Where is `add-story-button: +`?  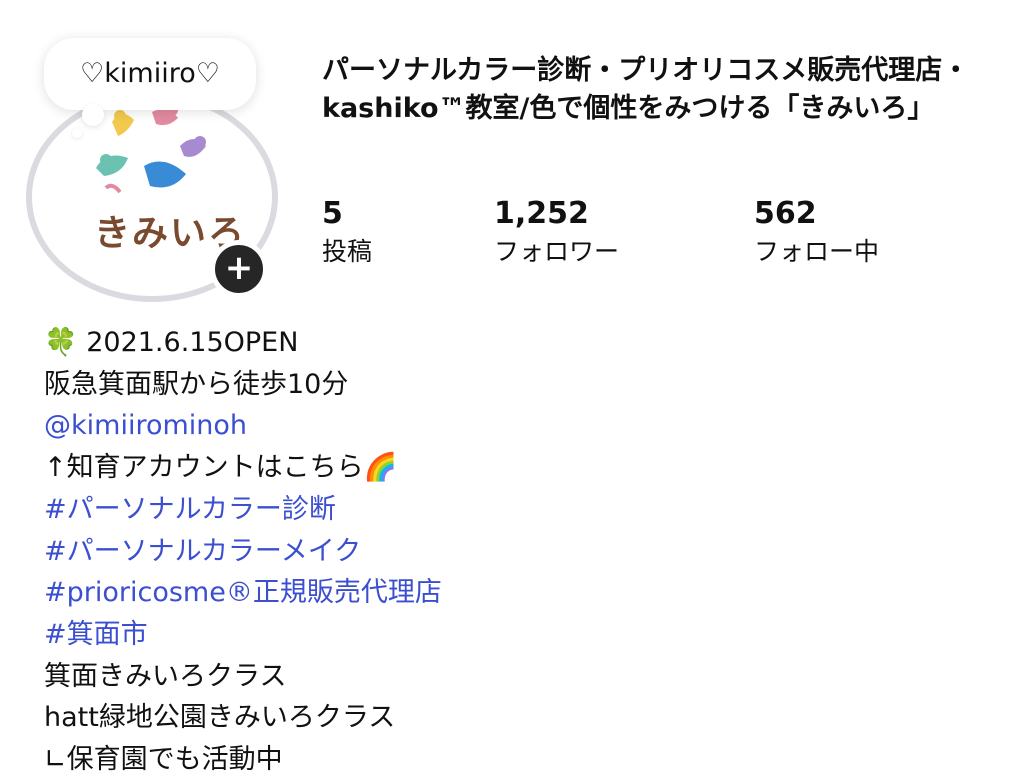 add-story-button: + is located at coordinates (239, 269).